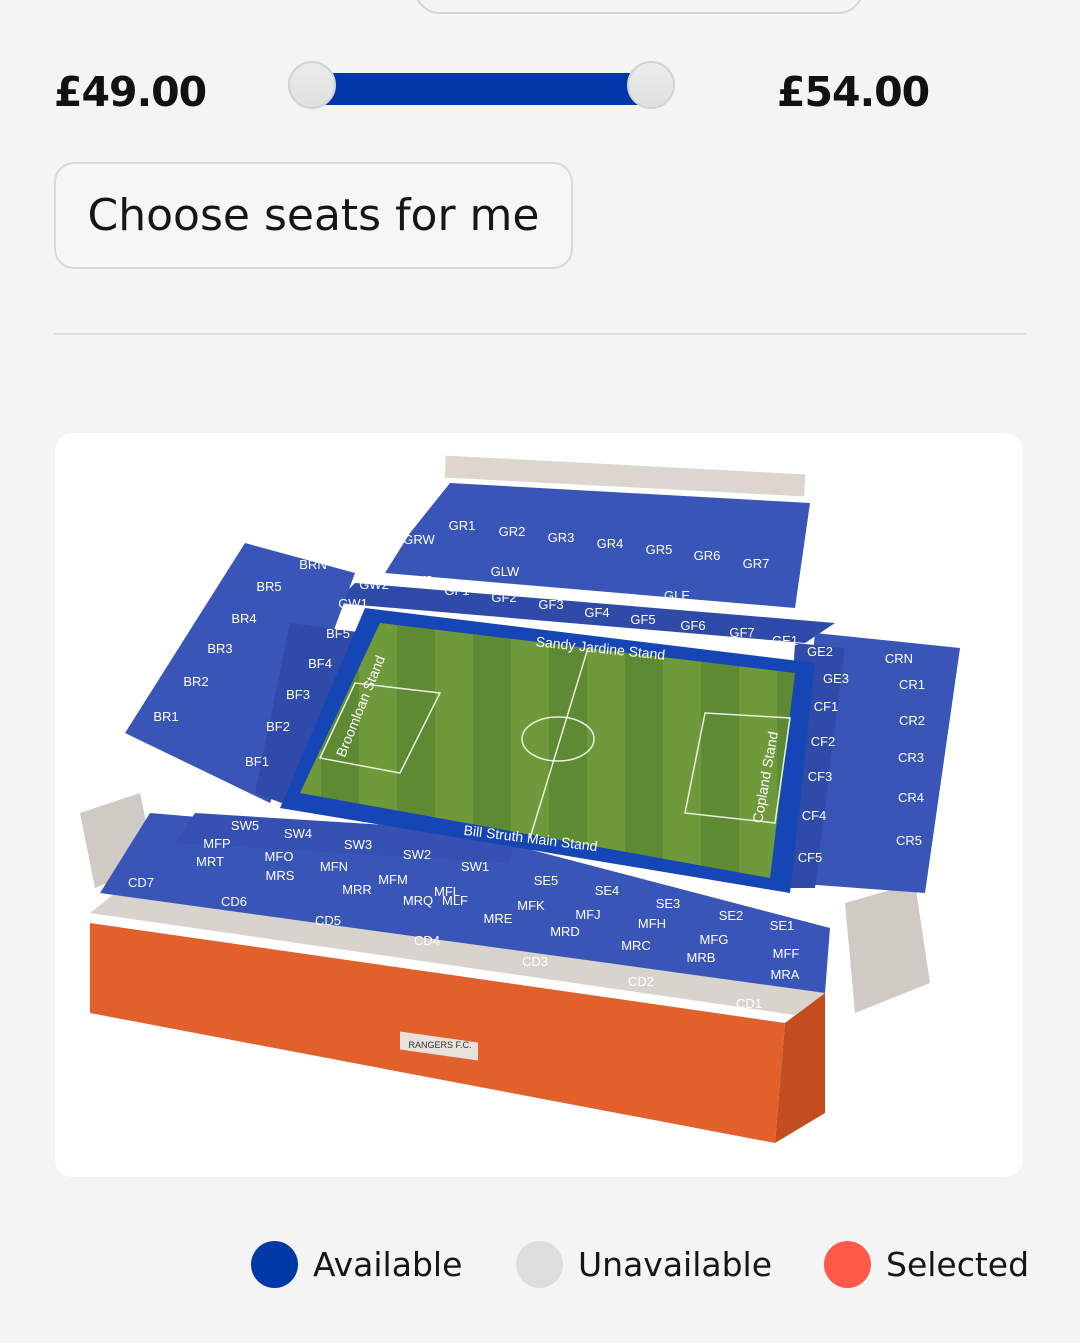 The height and width of the screenshot is (1343, 1080). What do you see at coordinates (505, 571) in the screenshot?
I see `section-label: GLW` at bounding box center [505, 571].